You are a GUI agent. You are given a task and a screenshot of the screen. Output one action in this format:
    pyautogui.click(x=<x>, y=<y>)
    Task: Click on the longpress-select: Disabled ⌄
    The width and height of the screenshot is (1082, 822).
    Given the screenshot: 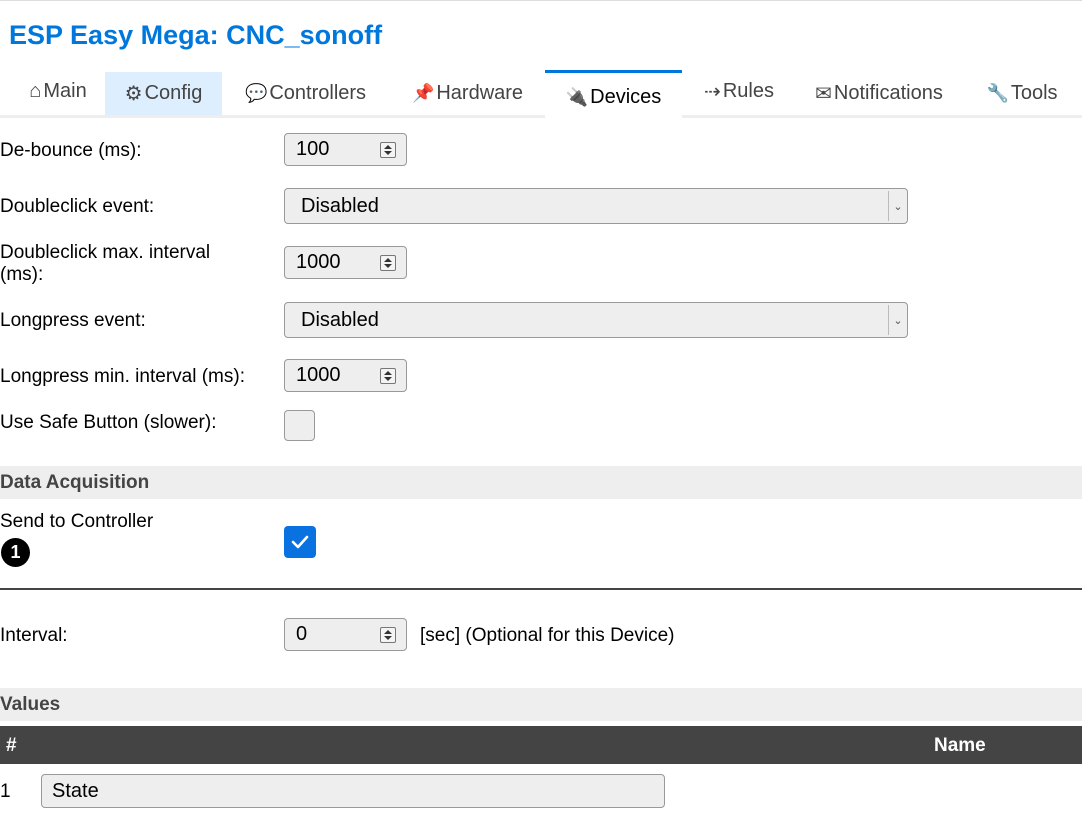 What is the action you would take?
    pyautogui.click(x=596, y=320)
    